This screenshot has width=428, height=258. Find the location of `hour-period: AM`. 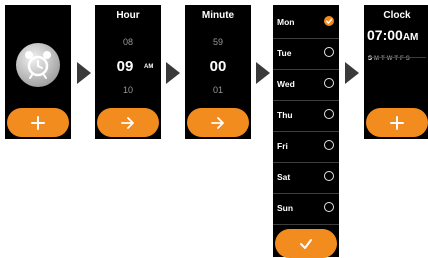

hour-period: AM is located at coordinates (148, 67).